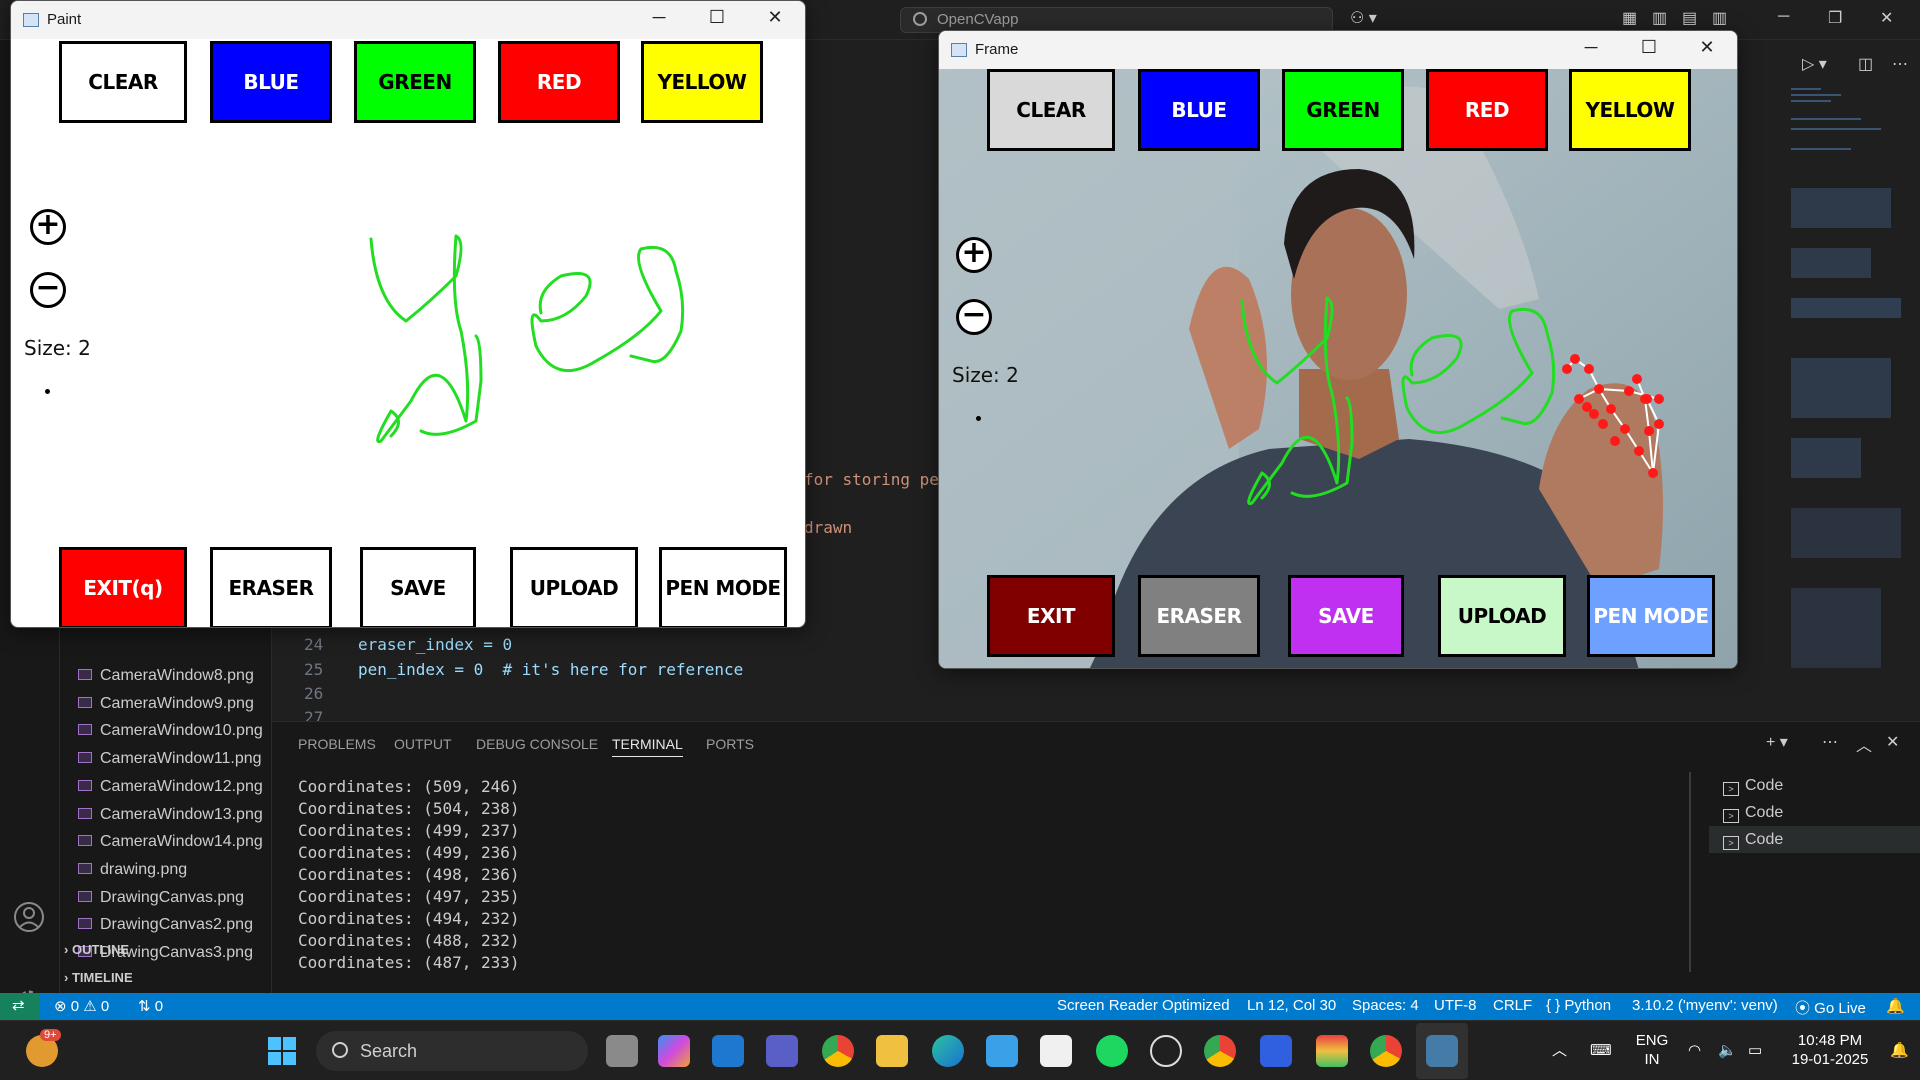 The image size is (1920, 1080). What do you see at coordinates (1332, 1051) in the screenshot?
I see `bluestacks-icon` at bounding box center [1332, 1051].